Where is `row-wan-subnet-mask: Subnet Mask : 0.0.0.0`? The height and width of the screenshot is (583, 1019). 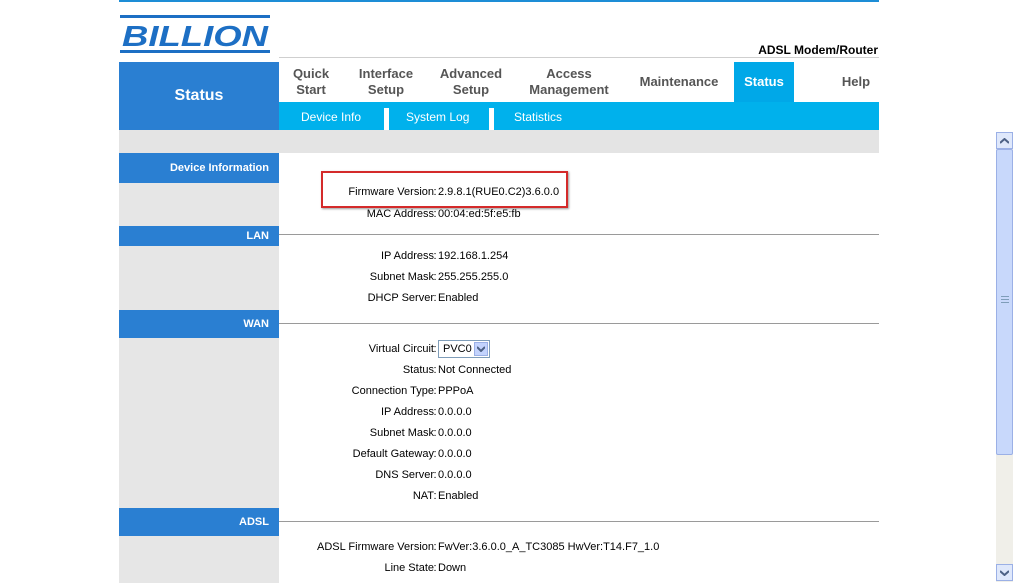 row-wan-subnet-mask: Subnet Mask : 0.0.0.0 is located at coordinates (579, 435).